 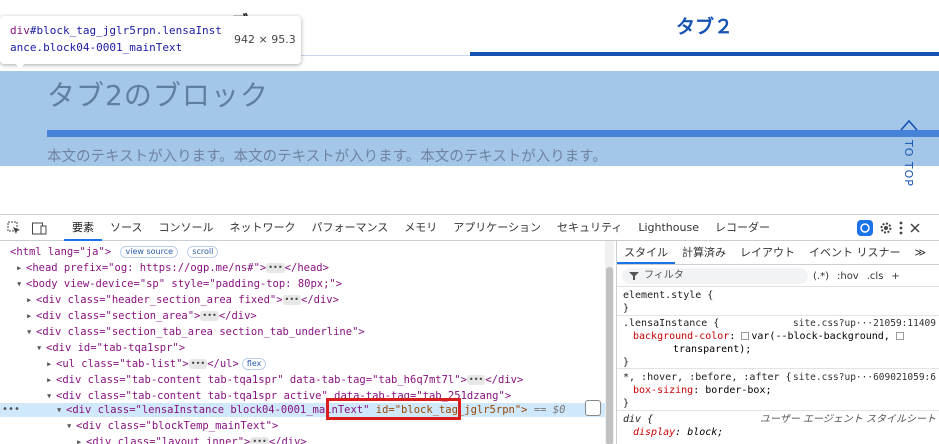 I want to click on more-actions-icon: •••, so click(x=11, y=410).